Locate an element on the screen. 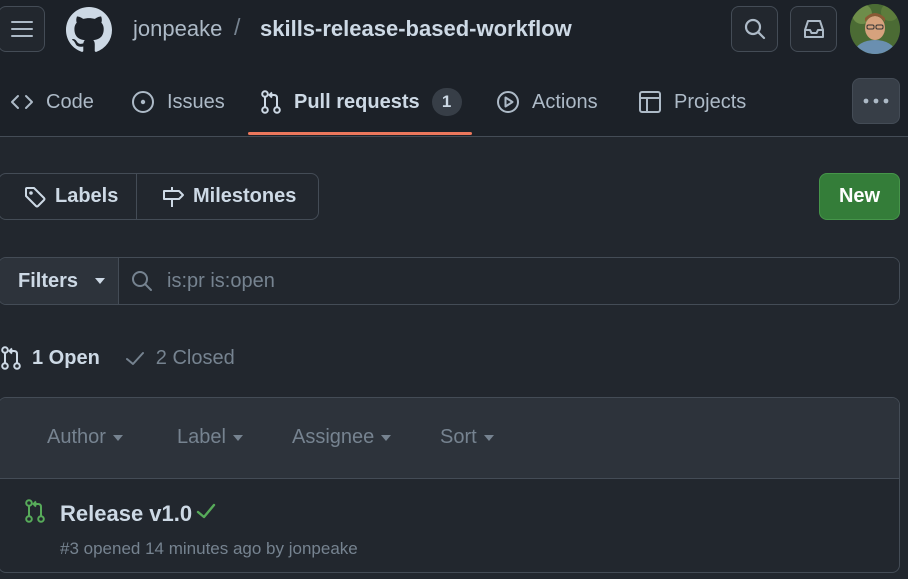 Image resolution: width=908 pixels, height=579 pixels. open-filter-link: 1 Open is located at coordinates (50, 358).